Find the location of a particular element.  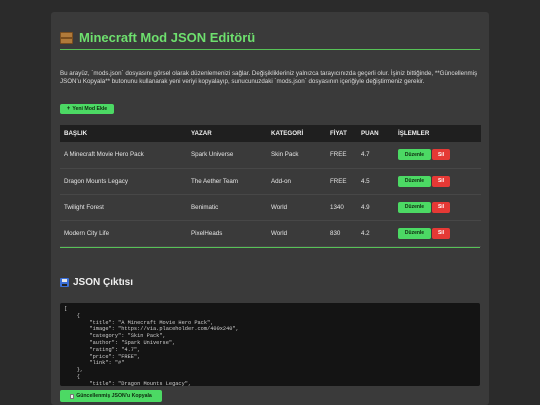

json-section-title-text: JSON Çıktısı is located at coordinates (103, 282).